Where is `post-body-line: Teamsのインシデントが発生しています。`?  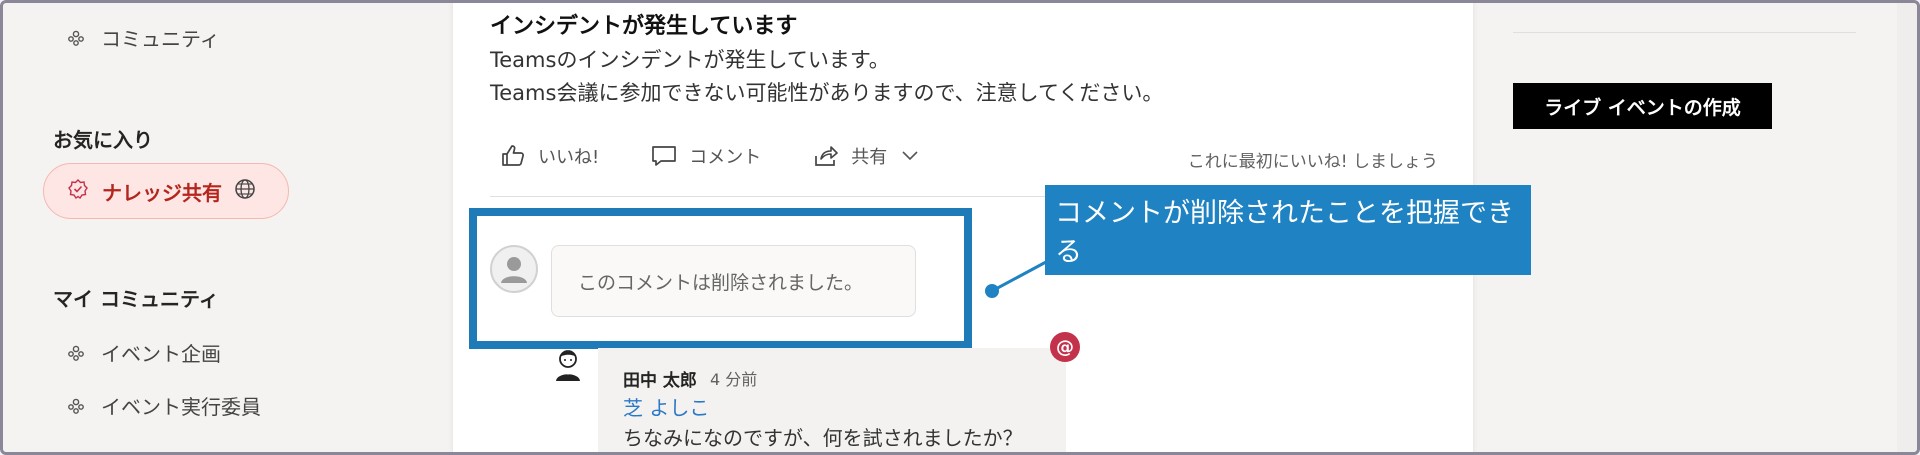 post-body-line: Teamsのインシデントが発生しています。 is located at coordinates (690, 60).